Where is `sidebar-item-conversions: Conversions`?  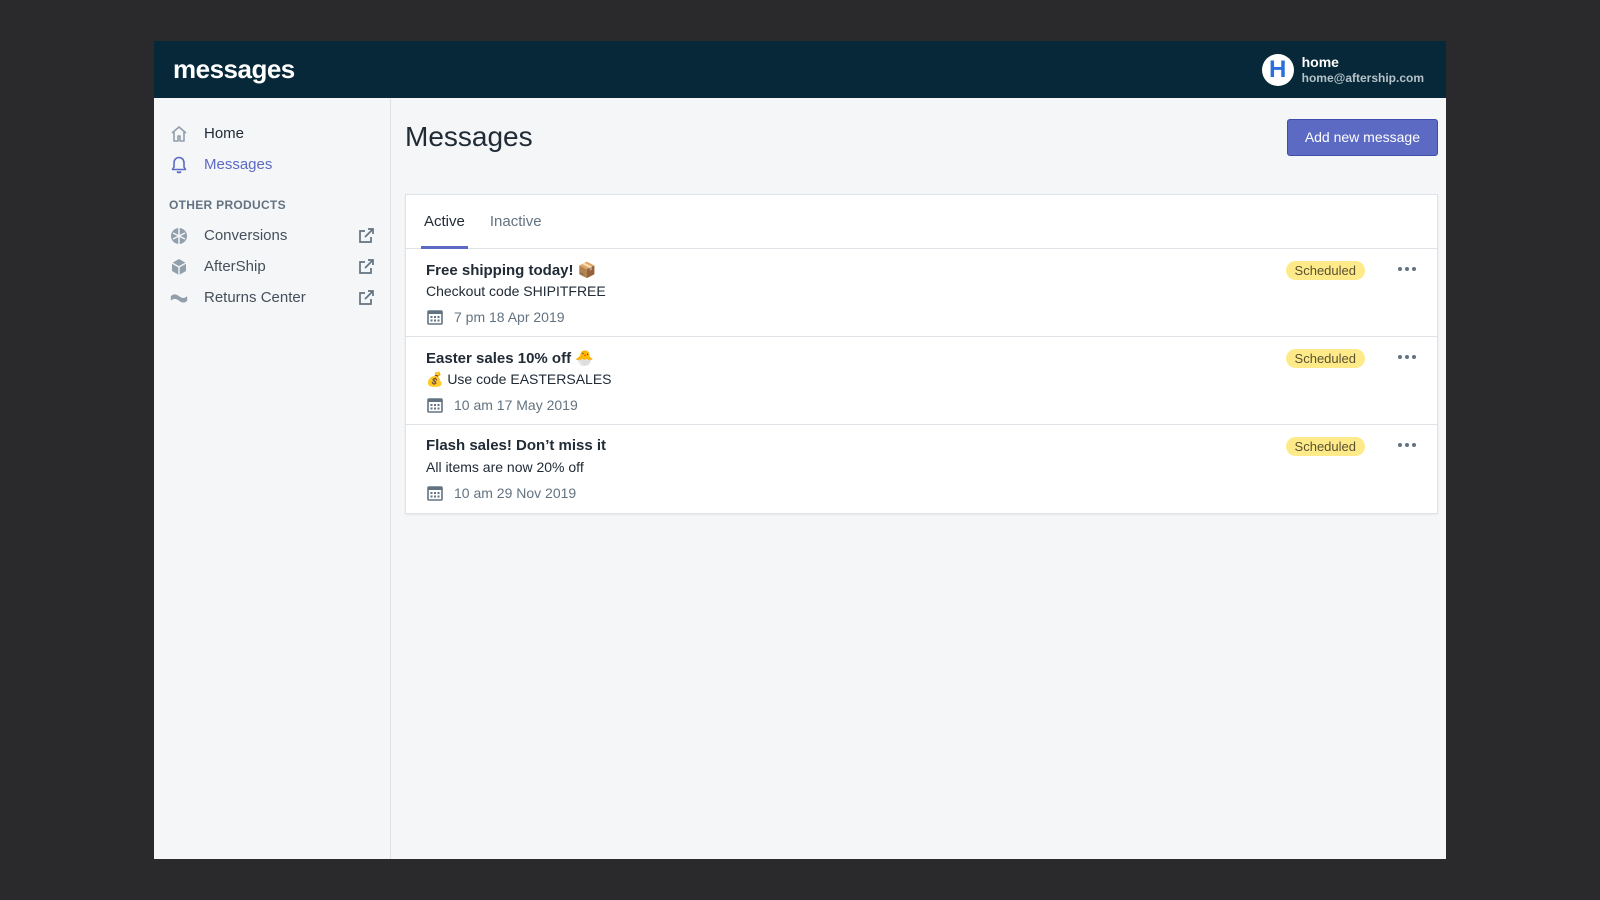 sidebar-item-conversions: Conversions is located at coordinates (272, 235).